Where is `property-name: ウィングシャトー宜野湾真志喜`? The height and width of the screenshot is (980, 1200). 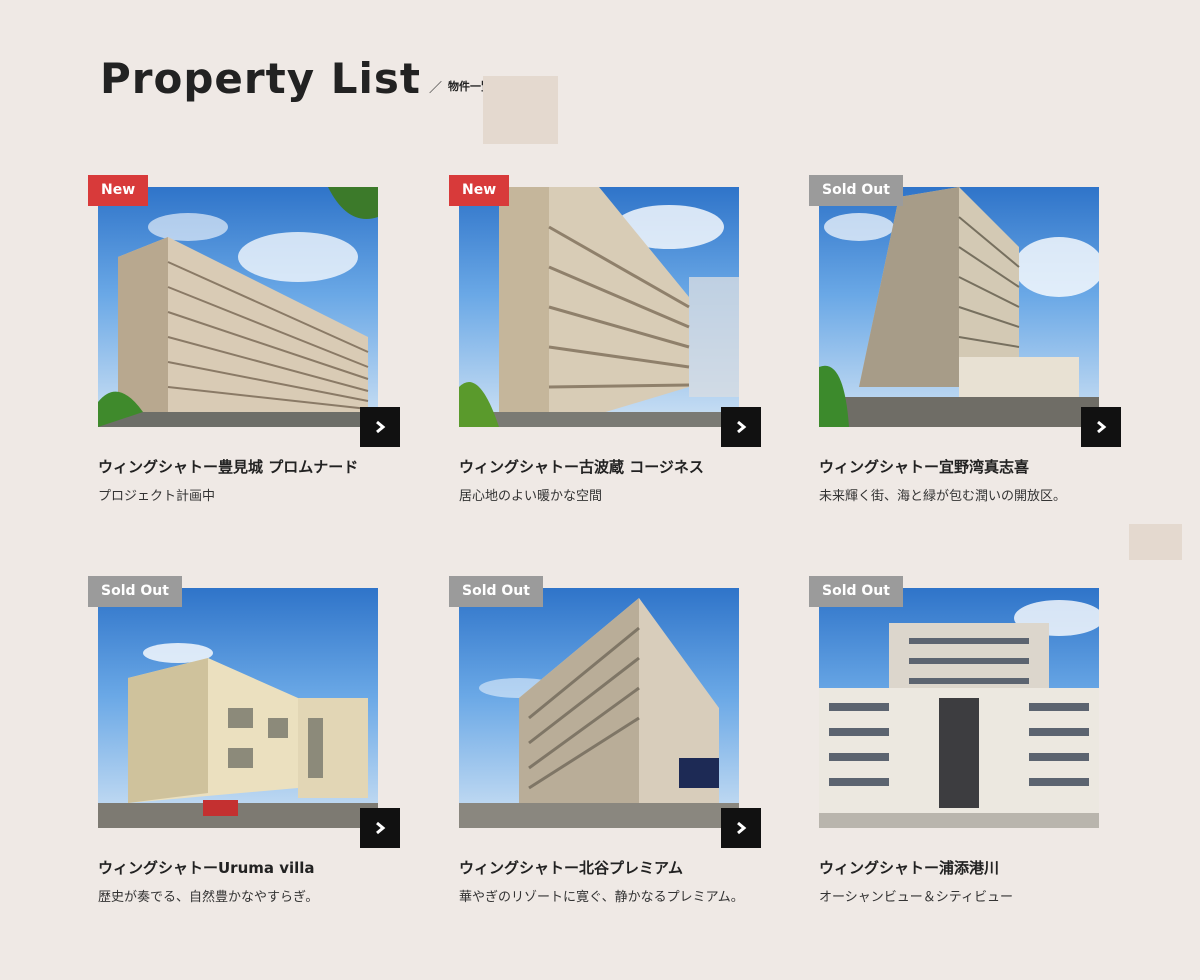
property-name: ウィングシャトー宜野湾真志喜 is located at coordinates (924, 466).